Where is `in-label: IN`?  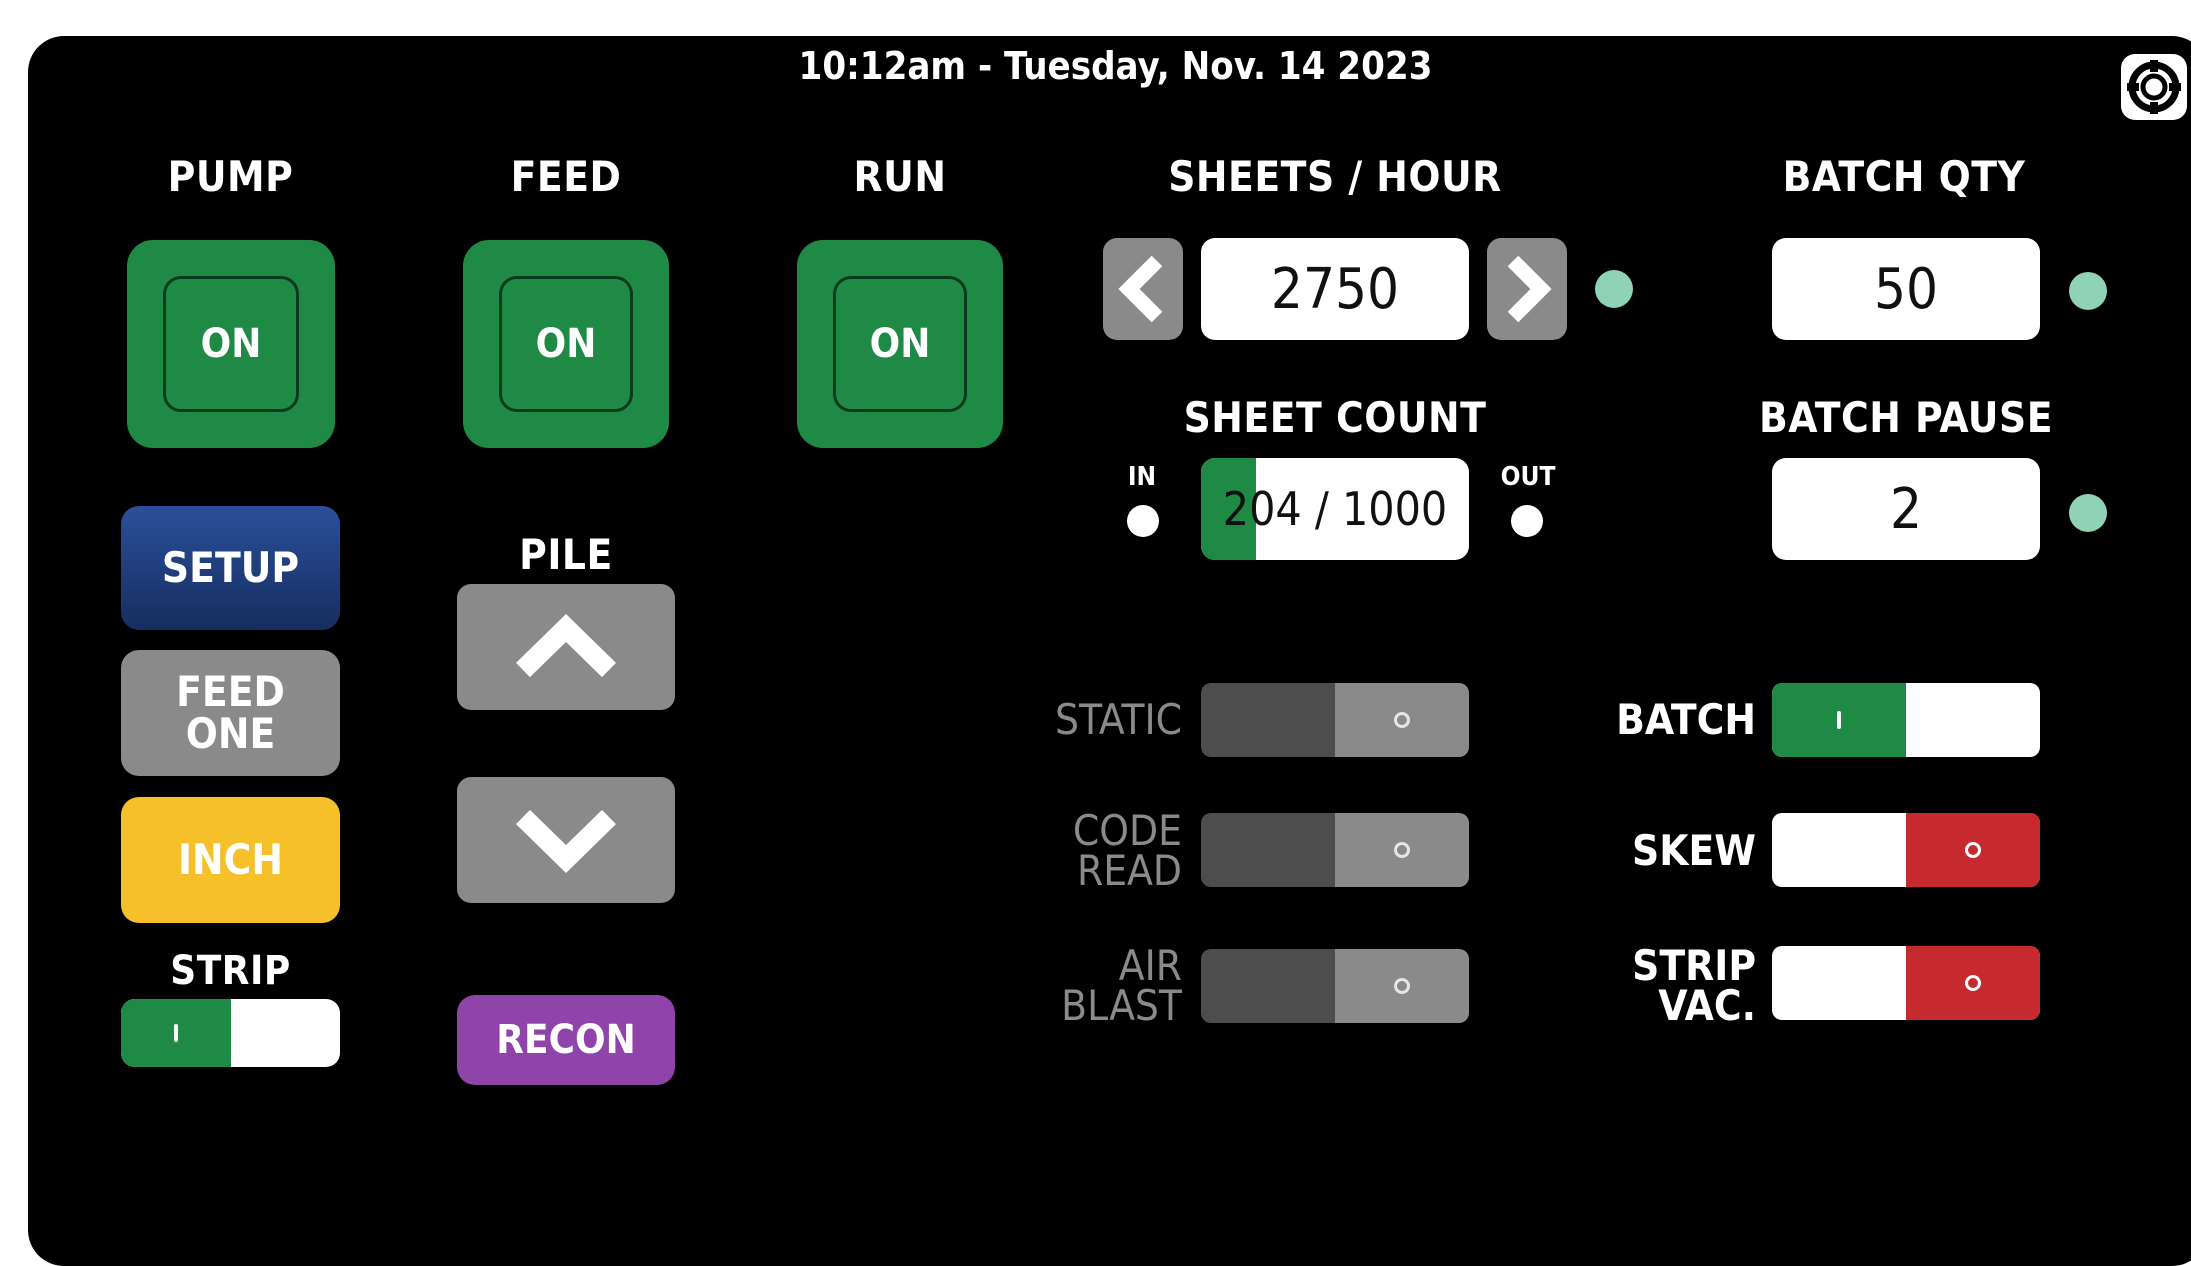
in-label: IN is located at coordinates (1142, 477).